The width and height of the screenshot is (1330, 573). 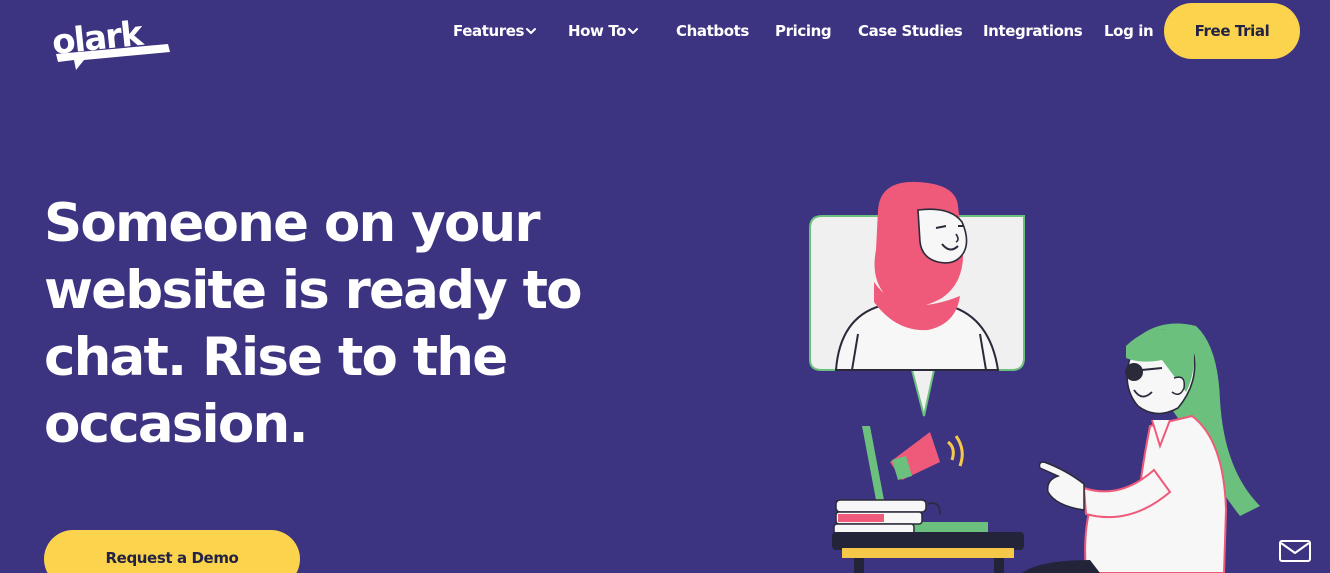 What do you see at coordinates (803, 31) in the screenshot?
I see `nav-item-pricing: Pricing` at bounding box center [803, 31].